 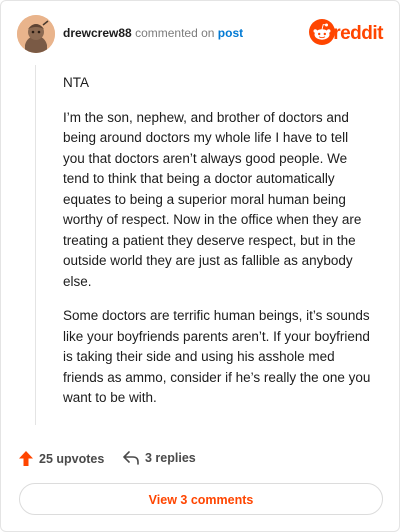 What do you see at coordinates (230, 33) in the screenshot?
I see `post-link: post` at bounding box center [230, 33].